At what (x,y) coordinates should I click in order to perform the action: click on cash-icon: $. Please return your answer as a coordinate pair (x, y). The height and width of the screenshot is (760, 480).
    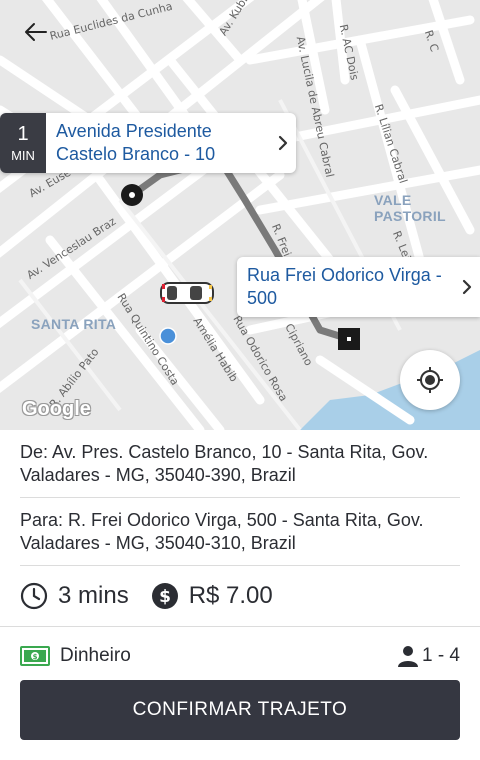
    Looking at the image, I should click on (35, 656).